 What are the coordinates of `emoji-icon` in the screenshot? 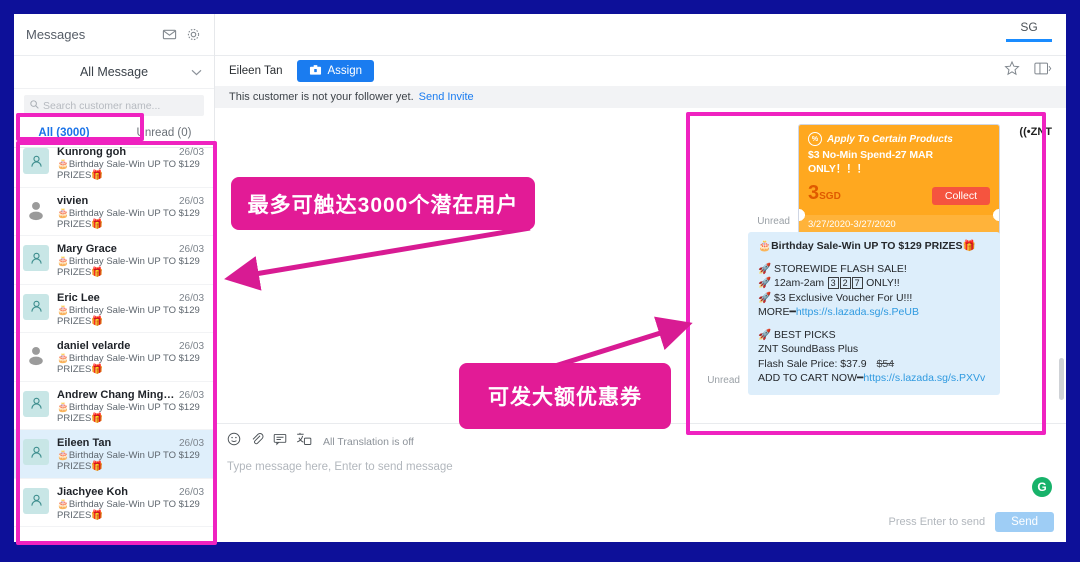 It's located at (234, 441).